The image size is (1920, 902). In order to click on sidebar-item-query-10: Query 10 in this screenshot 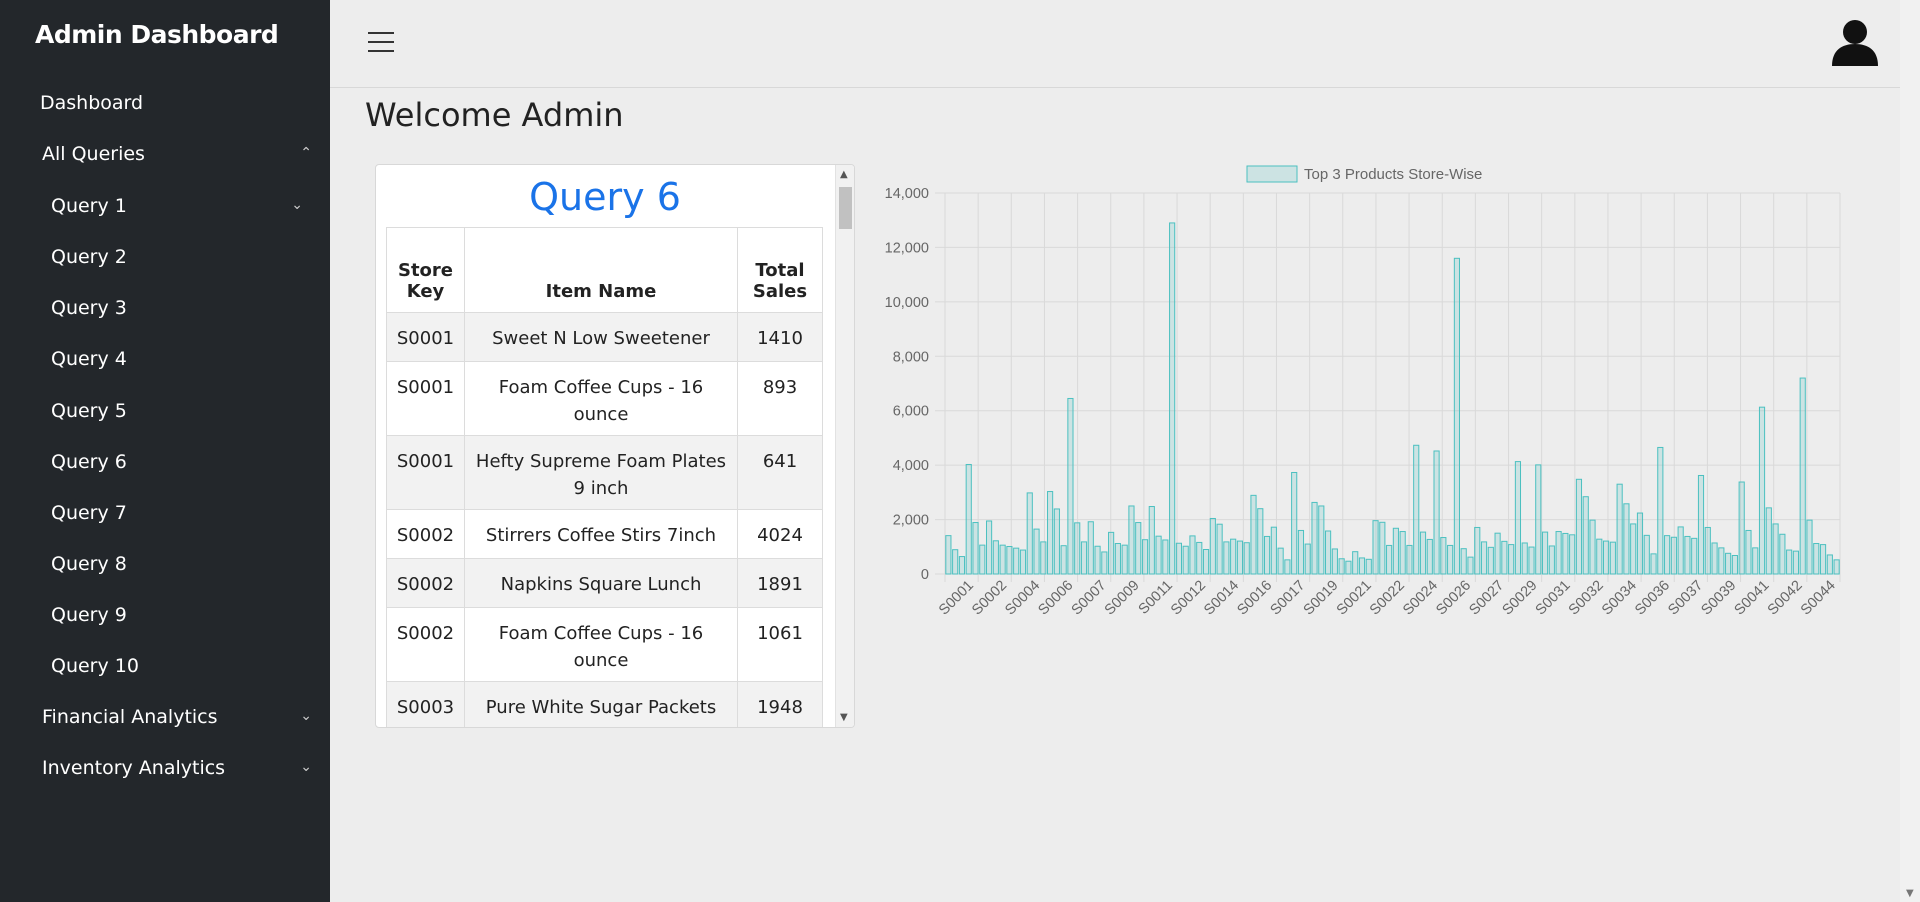, I will do `click(177, 666)`.